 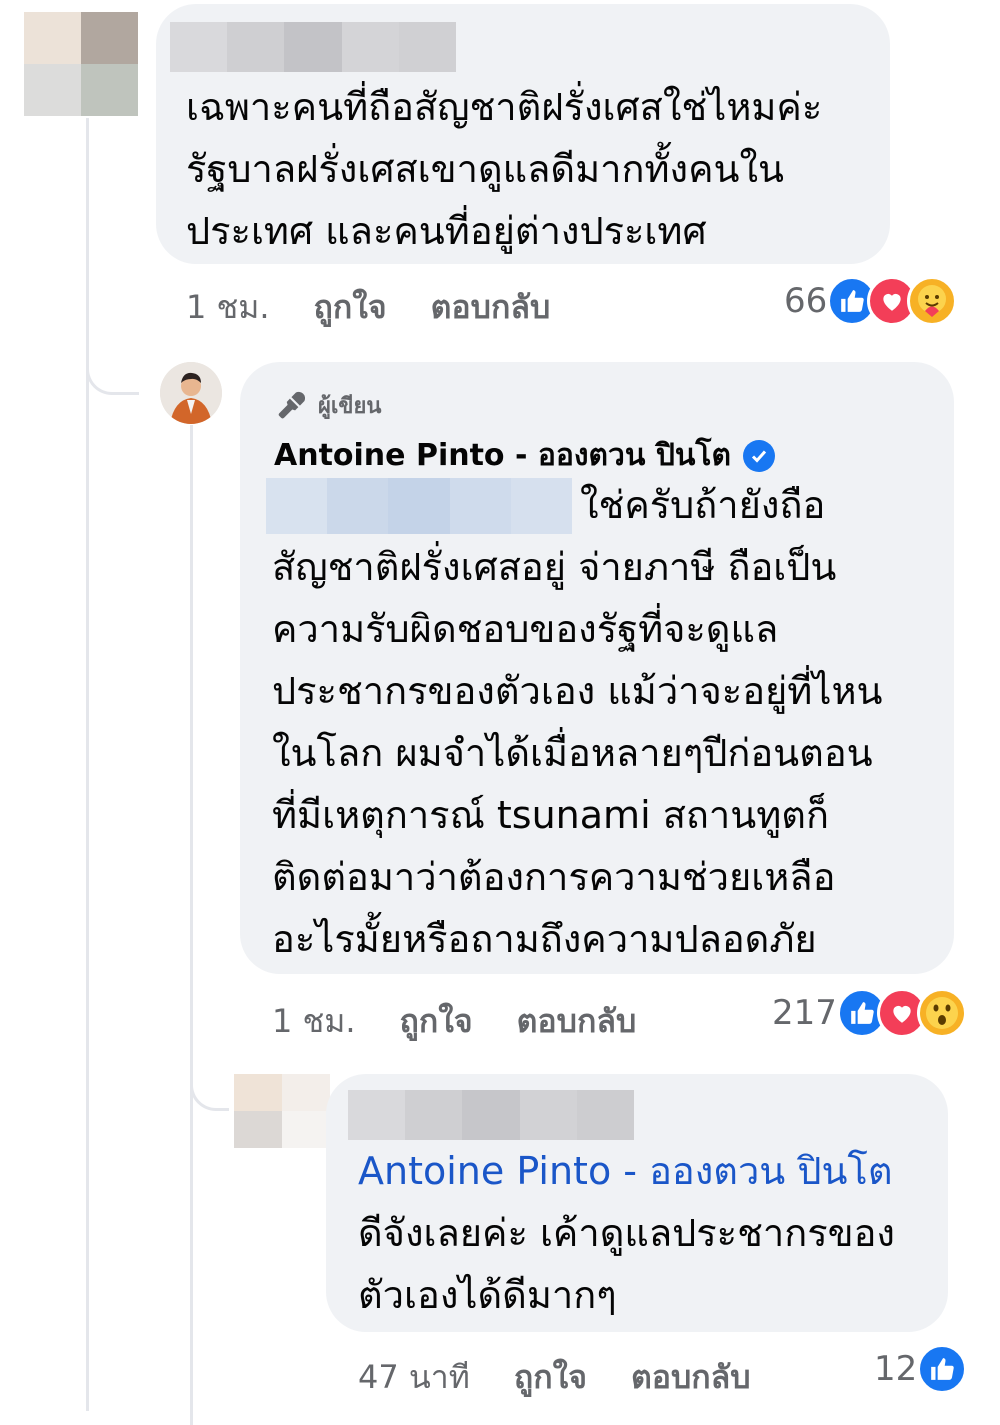 What do you see at coordinates (191, 393) in the screenshot?
I see `author-avatar` at bounding box center [191, 393].